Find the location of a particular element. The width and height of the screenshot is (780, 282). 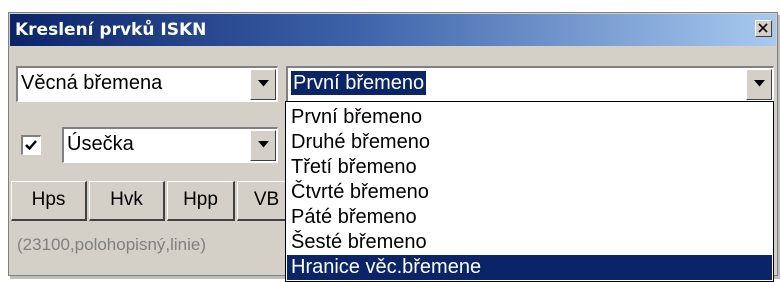

shape-combo-dropdown-button is located at coordinates (263, 145).